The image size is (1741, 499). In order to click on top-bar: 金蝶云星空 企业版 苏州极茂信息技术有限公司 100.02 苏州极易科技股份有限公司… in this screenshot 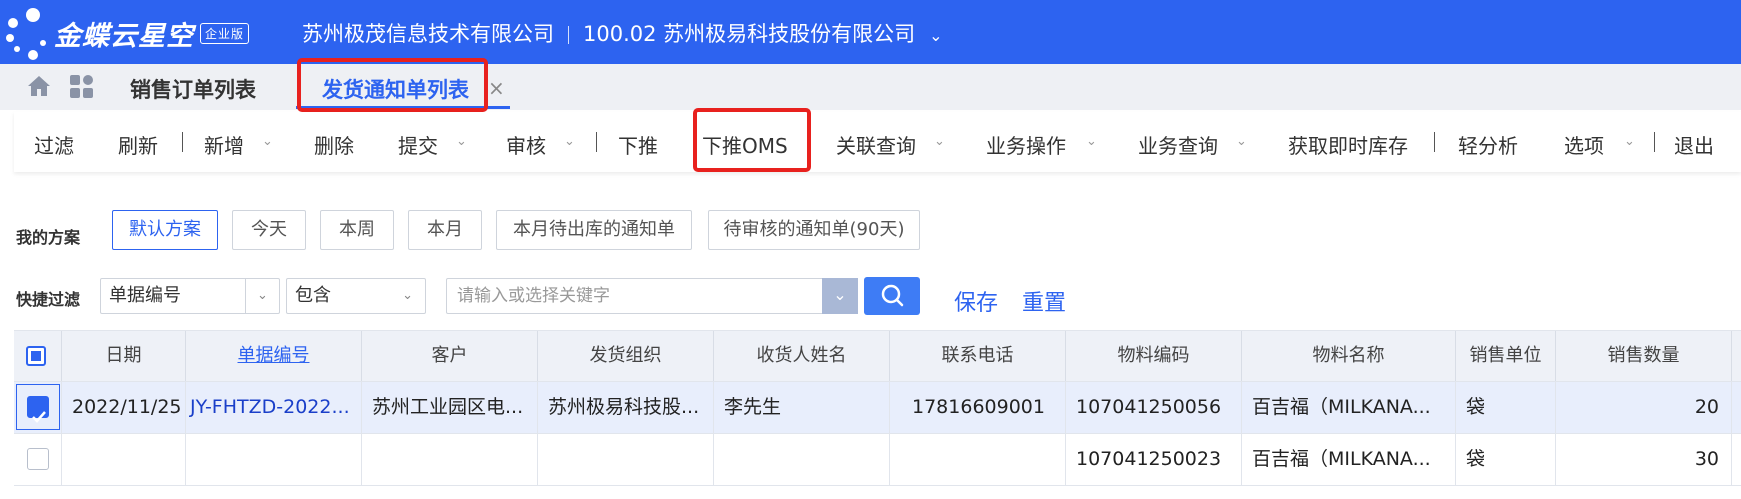, I will do `click(870, 32)`.